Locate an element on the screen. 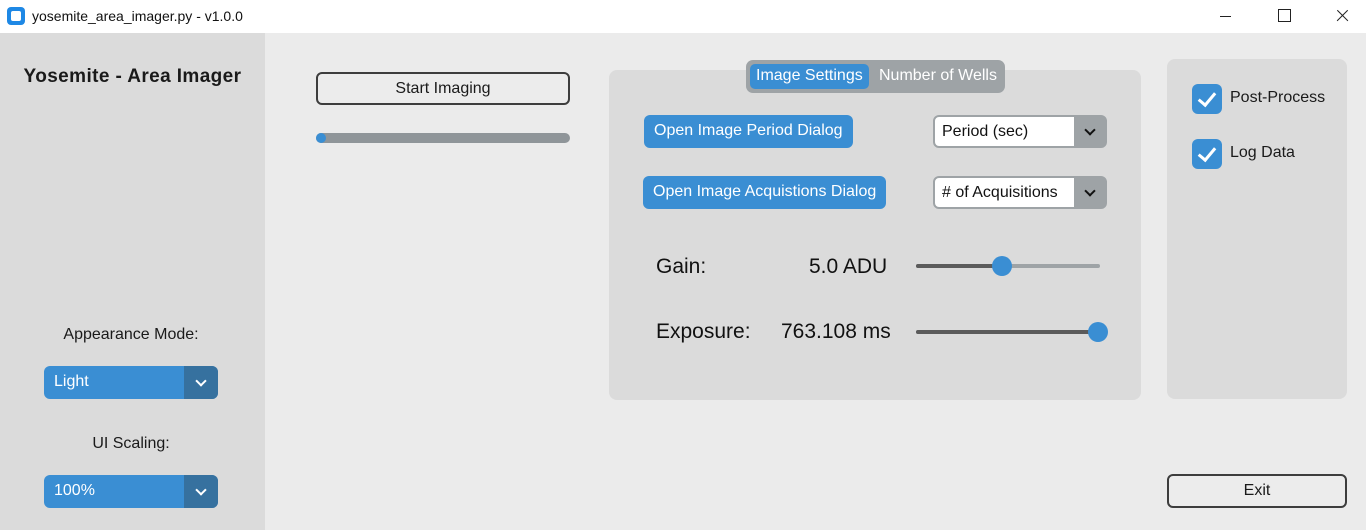 The height and width of the screenshot is (530, 1366). exposure-label: Exposure: is located at coordinates (703, 331).